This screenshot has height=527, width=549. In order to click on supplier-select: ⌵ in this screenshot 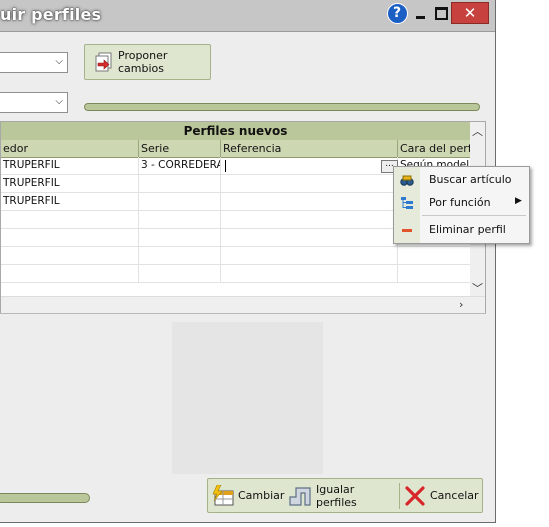, I will do `click(34, 62)`.